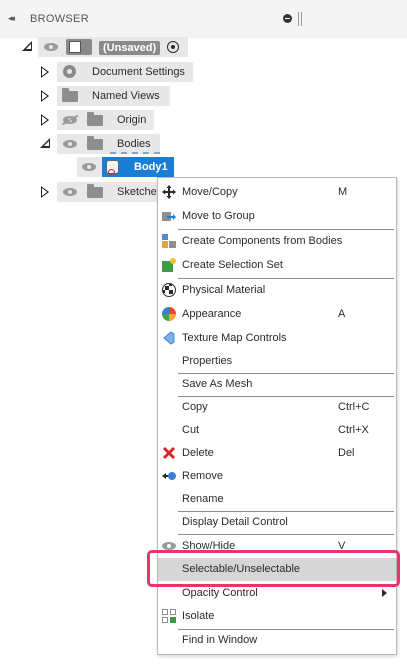 The width and height of the screenshot is (407, 665). I want to click on appearance-icon, so click(169, 314).